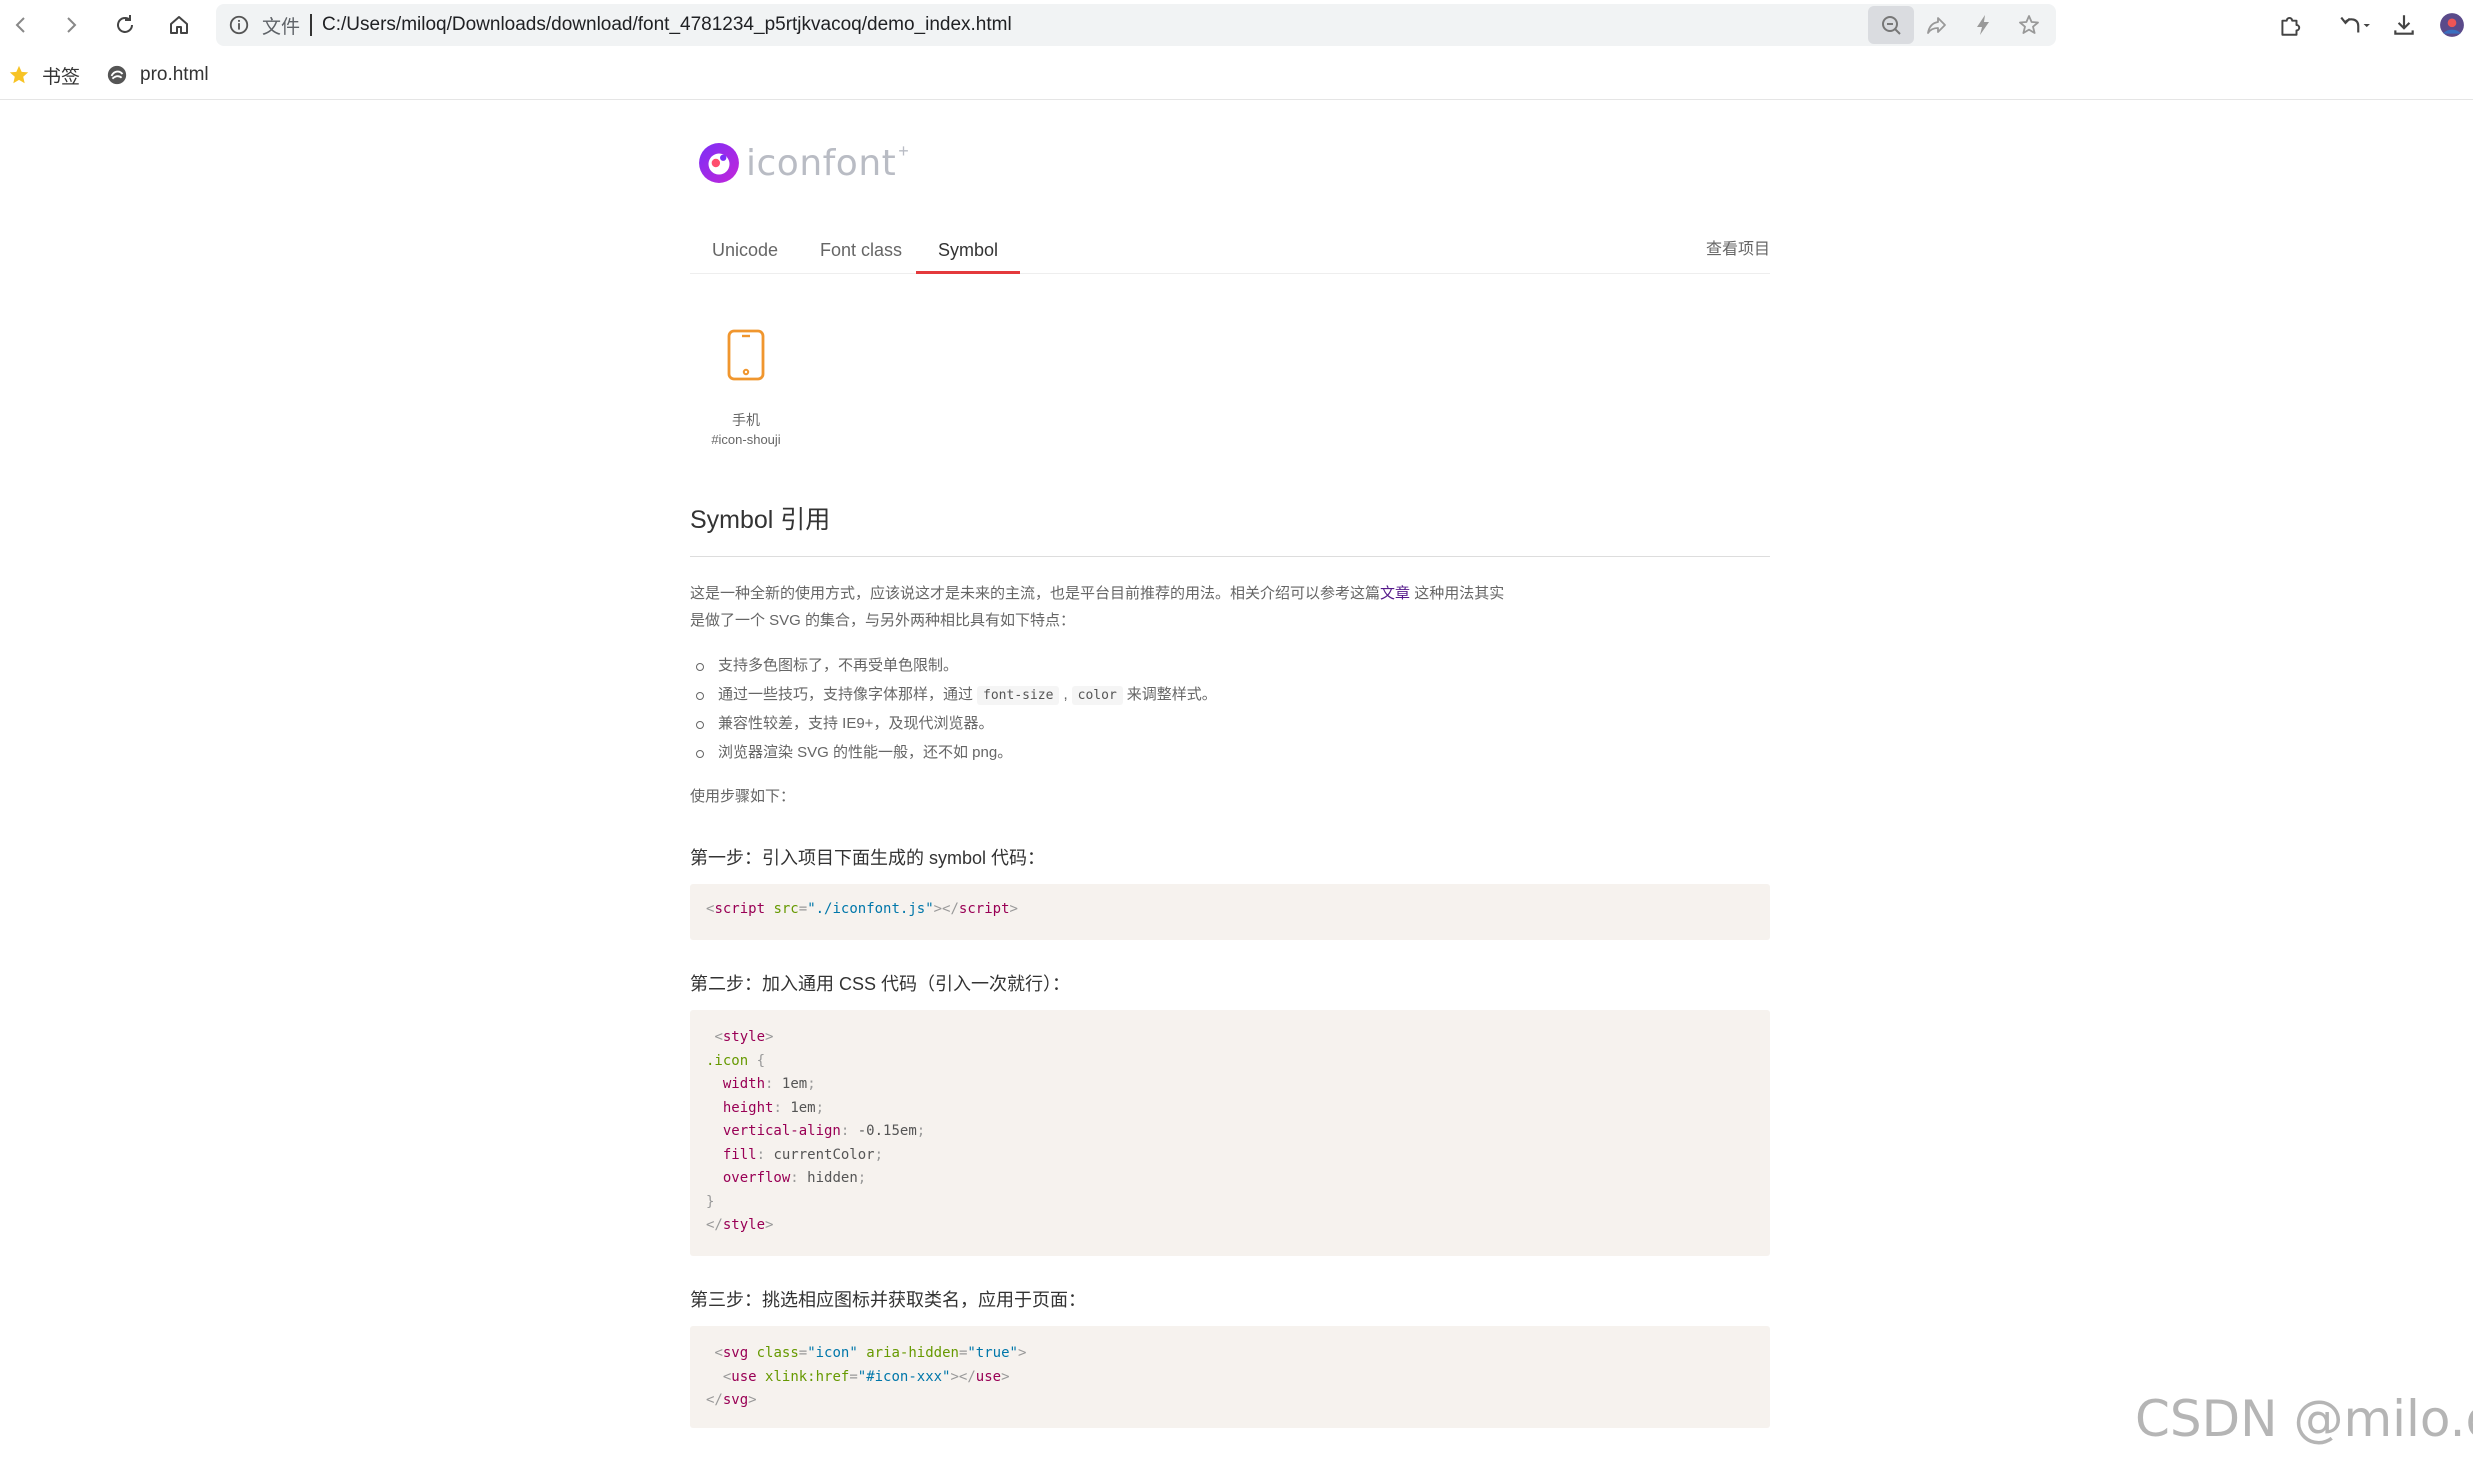 This screenshot has height=1462, width=2473. What do you see at coordinates (739, 1154) in the screenshot?
I see `code-property: fill` at bounding box center [739, 1154].